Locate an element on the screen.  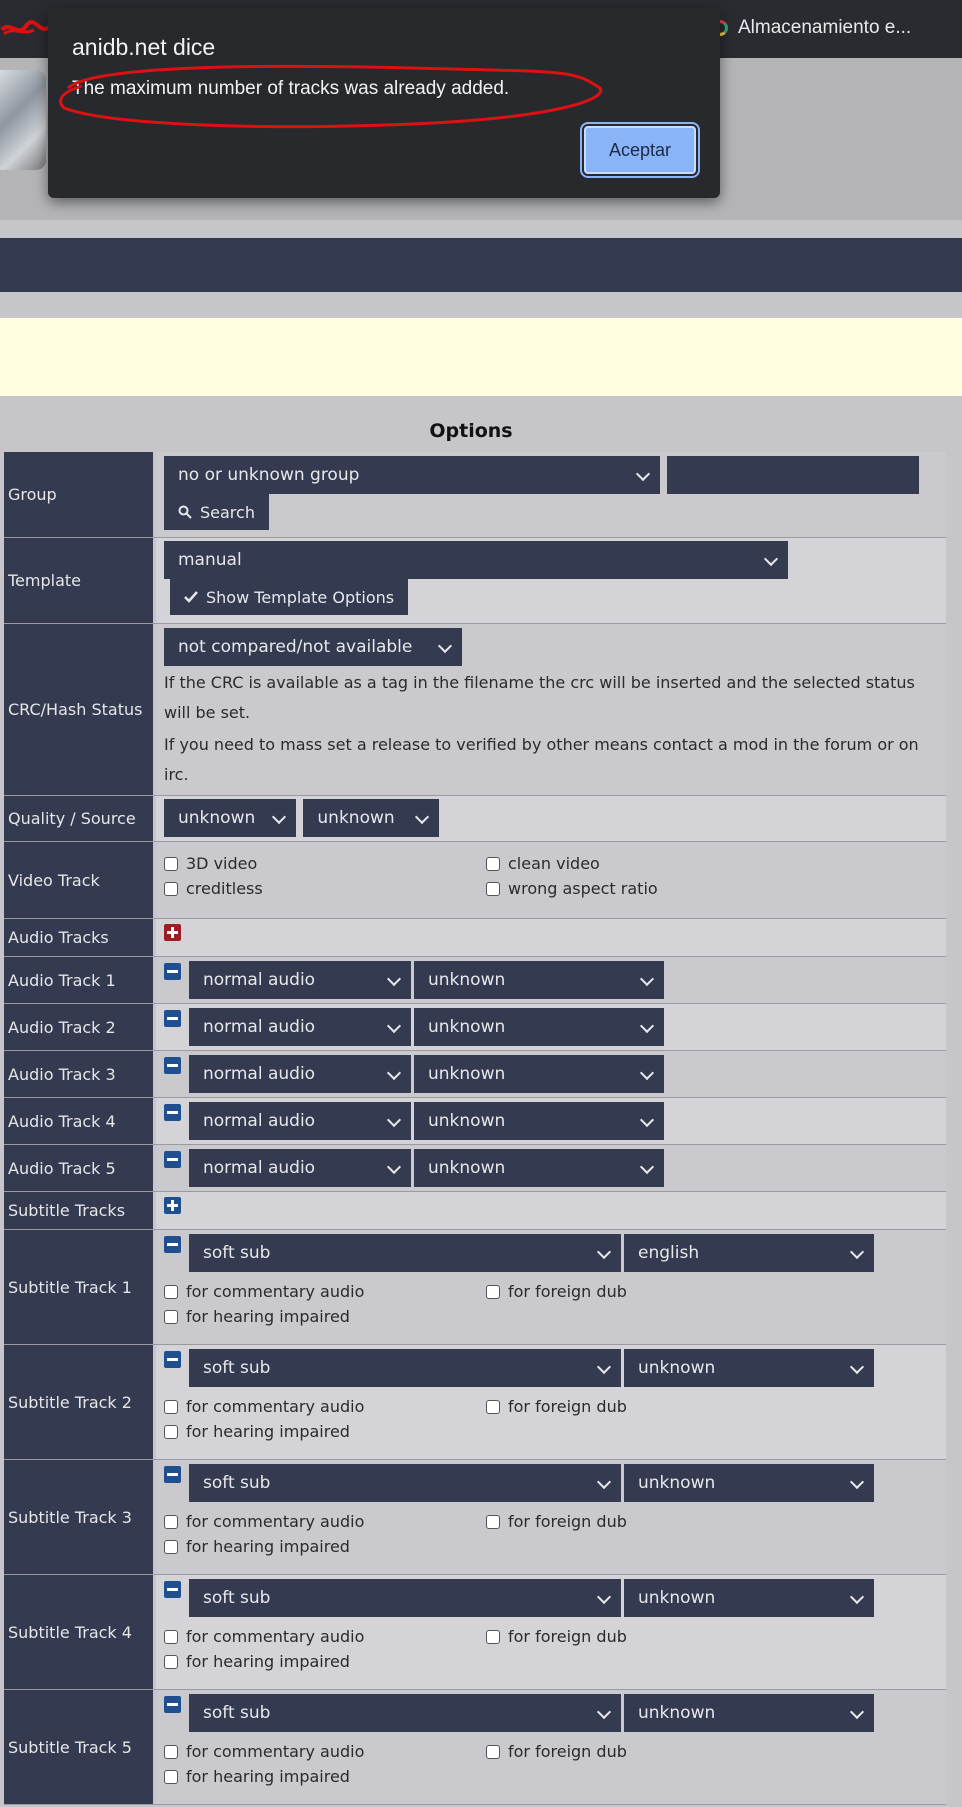
subtitle-tracks-label: Subtitle Tracks is located at coordinates (80, 1210).